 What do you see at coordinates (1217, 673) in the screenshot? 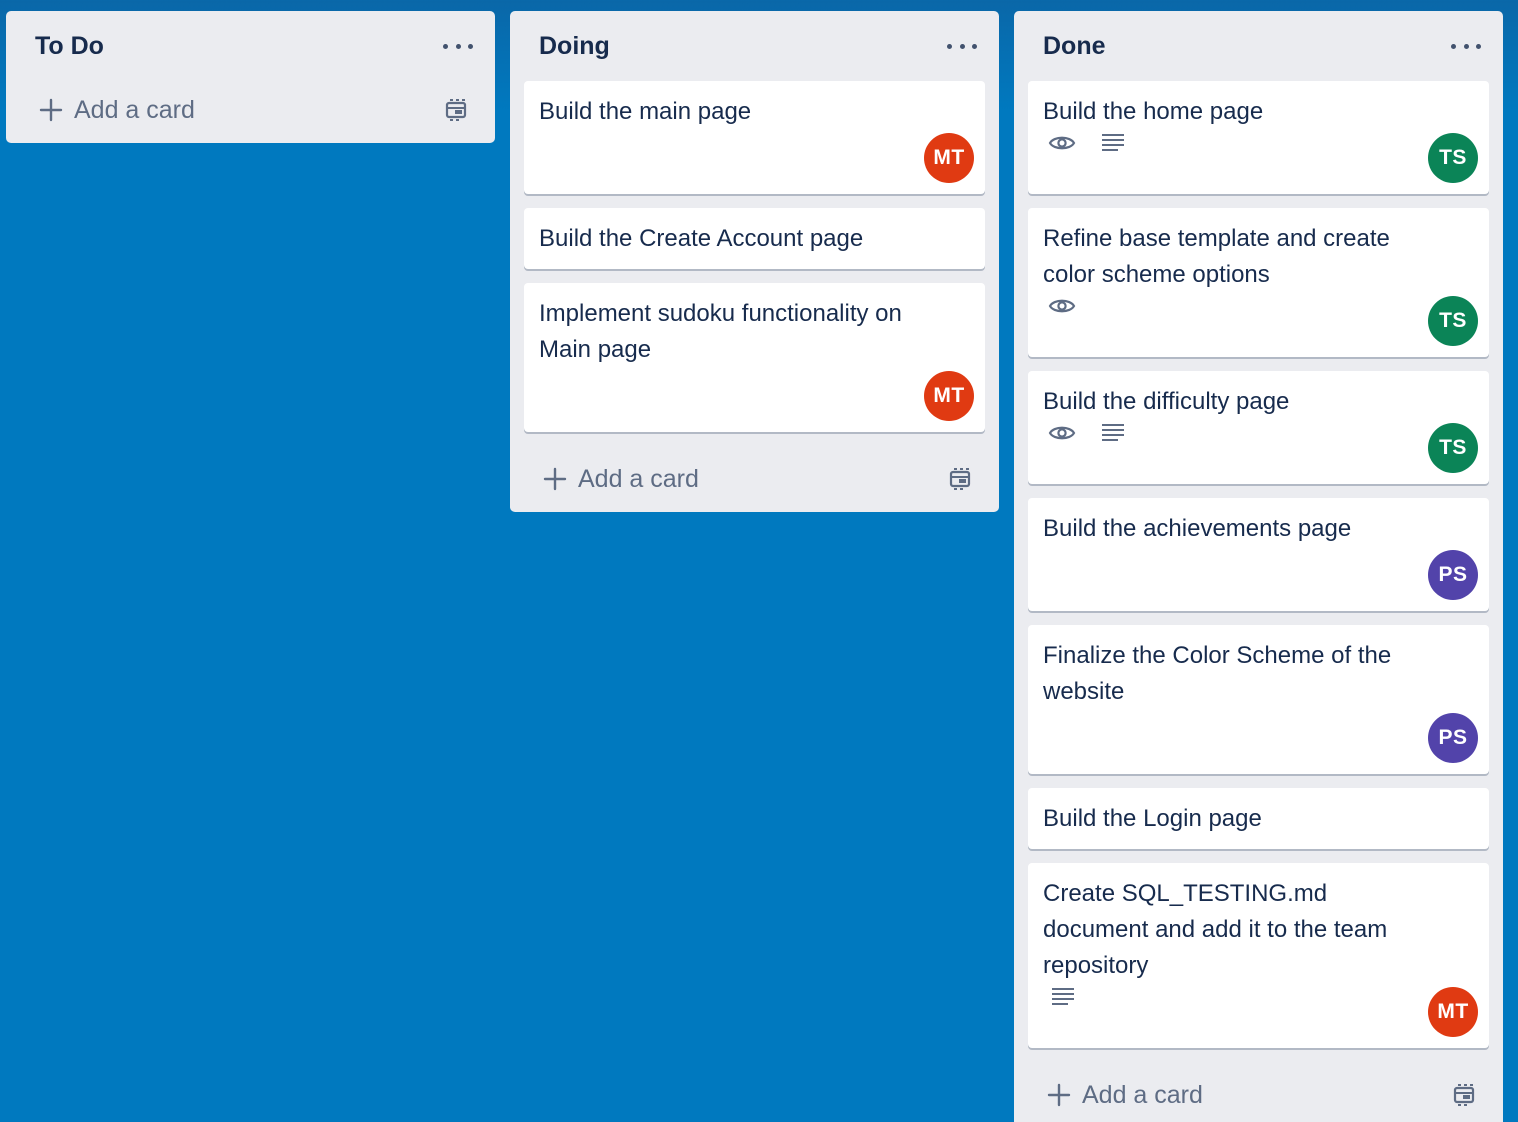
I see `card-title: Finalize the Color Scheme of the website` at bounding box center [1217, 673].